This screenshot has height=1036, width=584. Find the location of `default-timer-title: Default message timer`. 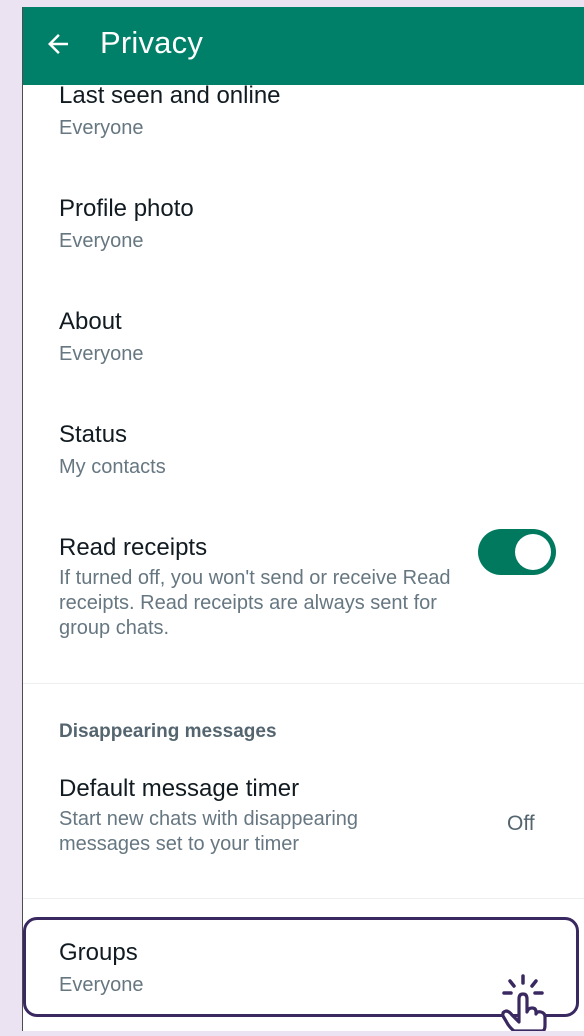

default-timer-title: Default message timer is located at coordinates (179, 788).